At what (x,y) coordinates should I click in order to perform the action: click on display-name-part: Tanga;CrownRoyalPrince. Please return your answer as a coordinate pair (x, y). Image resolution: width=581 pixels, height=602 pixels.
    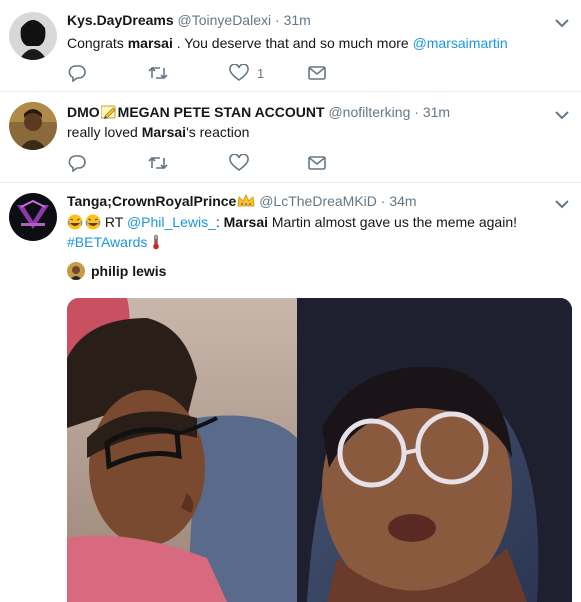
    Looking at the image, I should click on (152, 201).